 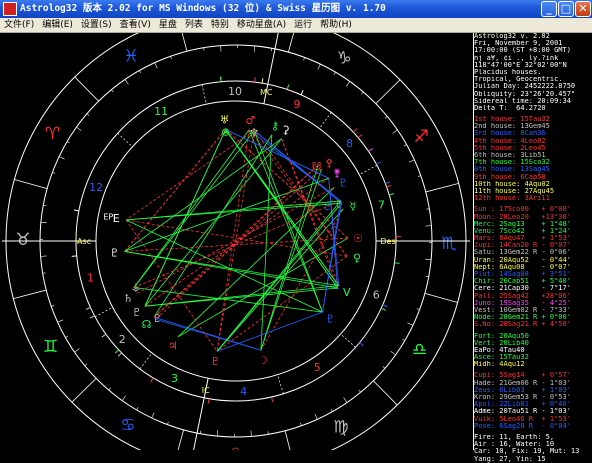 What do you see at coordinates (96, 25) in the screenshot?
I see `menu-settings: 设置(S)` at bounding box center [96, 25].